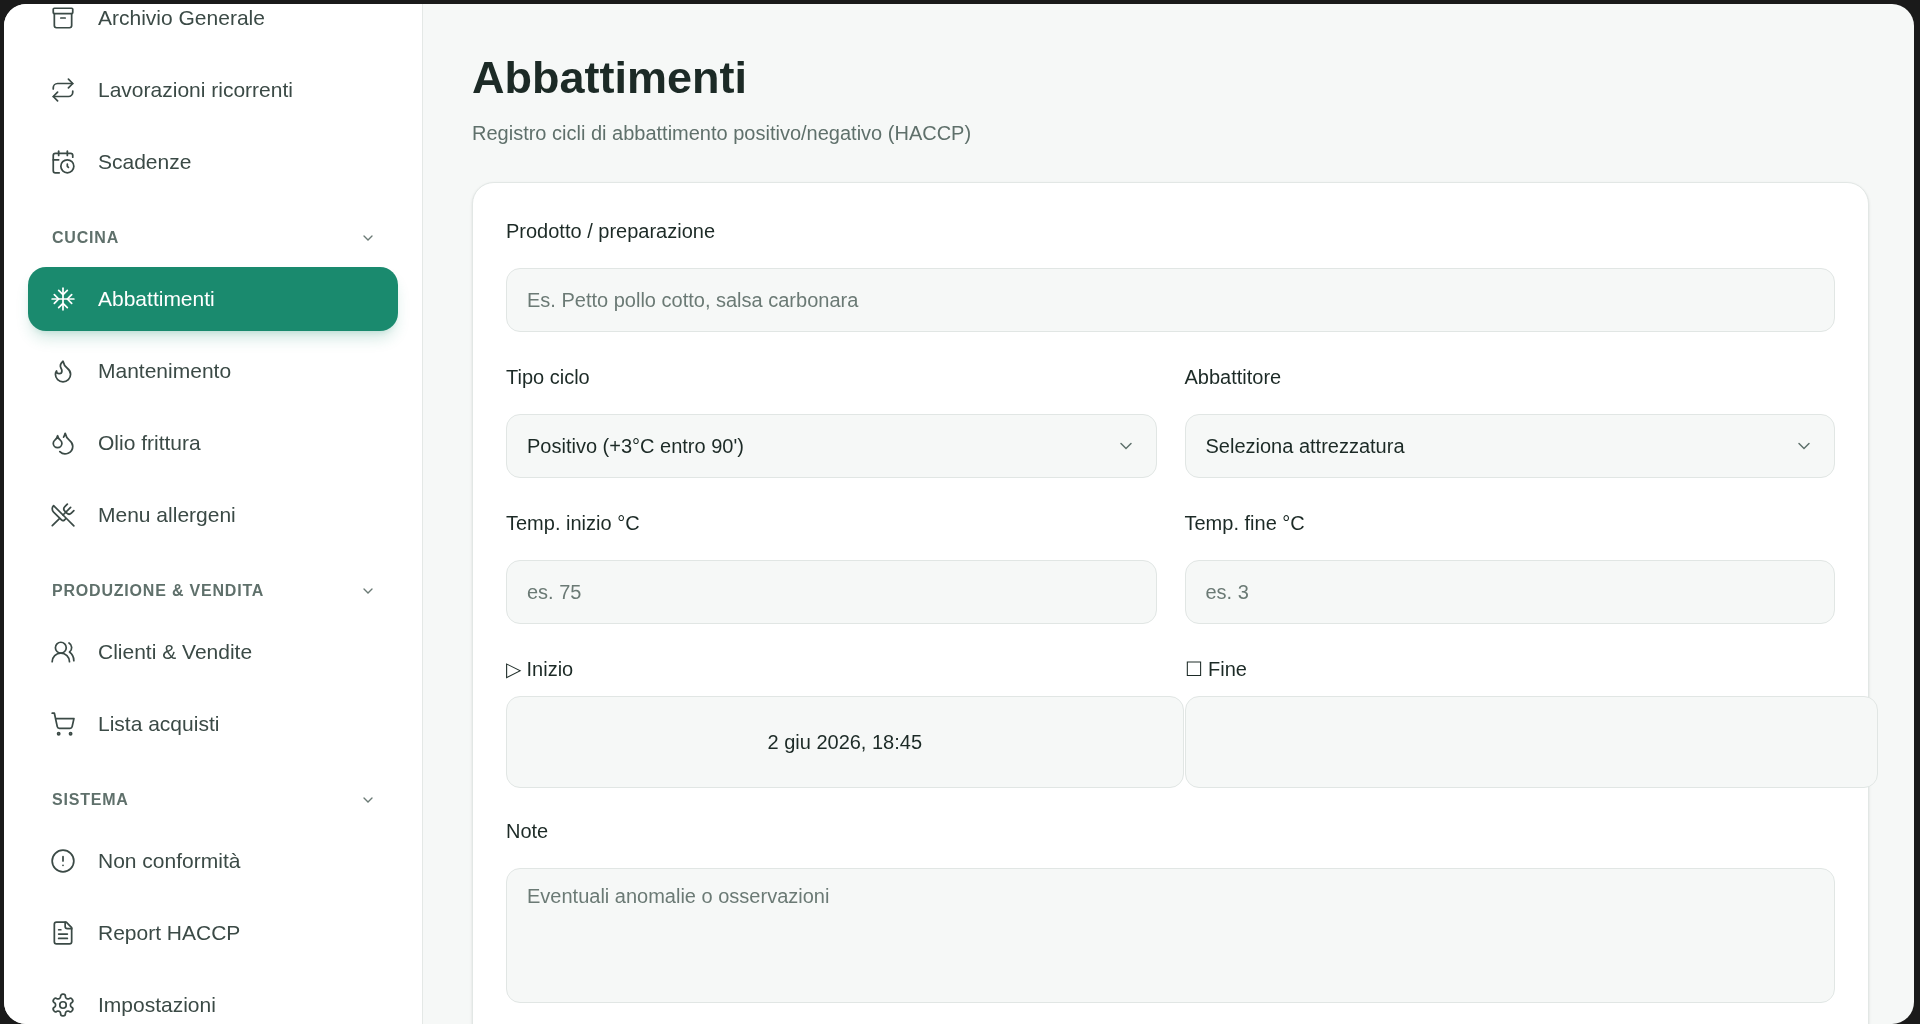 The height and width of the screenshot is (1024, 1920). Describe the element at coordinates (213, 998) in the screenshot. I see `sidebar-item: Impostazioni` at that location.